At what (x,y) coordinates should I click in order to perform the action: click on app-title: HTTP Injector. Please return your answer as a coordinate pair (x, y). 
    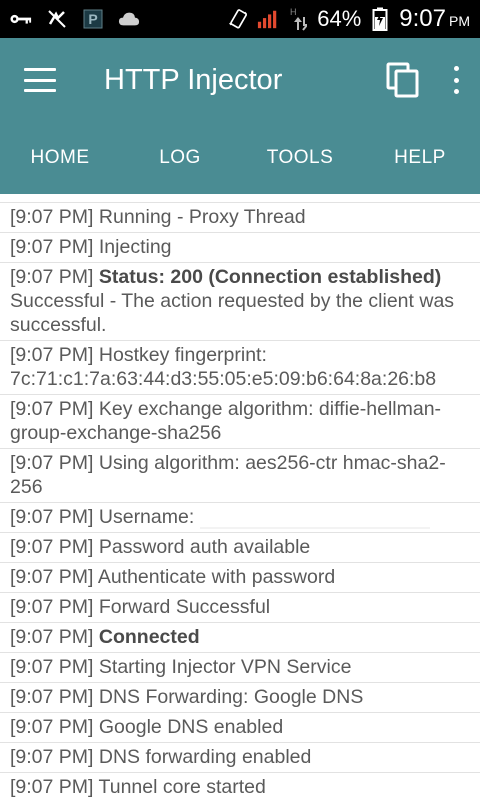
    Looking at the image, I should click on (193, 79).